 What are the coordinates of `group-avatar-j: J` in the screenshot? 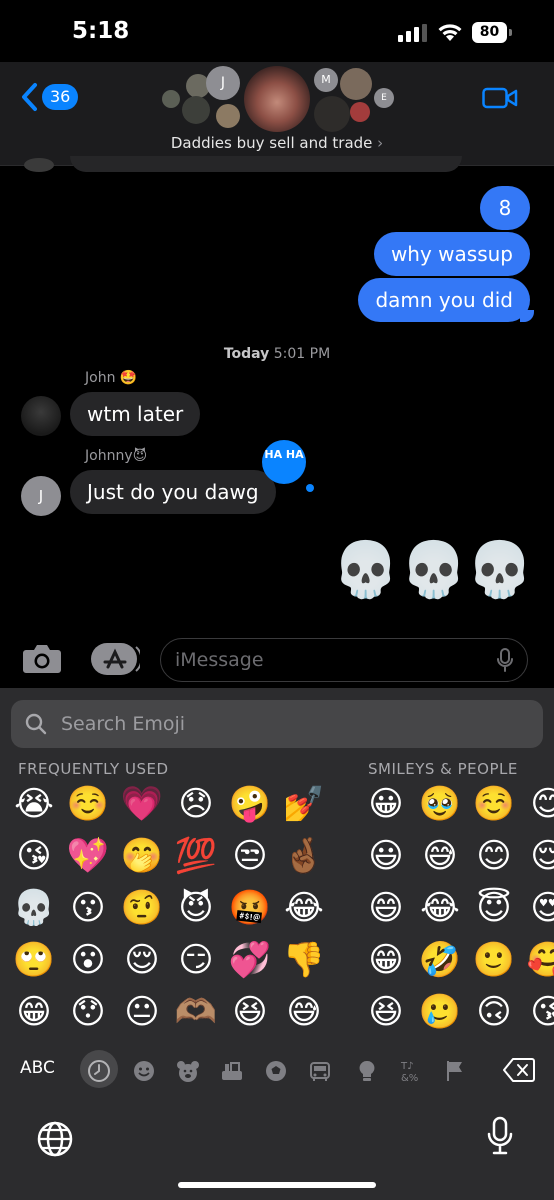 It's located at (223, 83).